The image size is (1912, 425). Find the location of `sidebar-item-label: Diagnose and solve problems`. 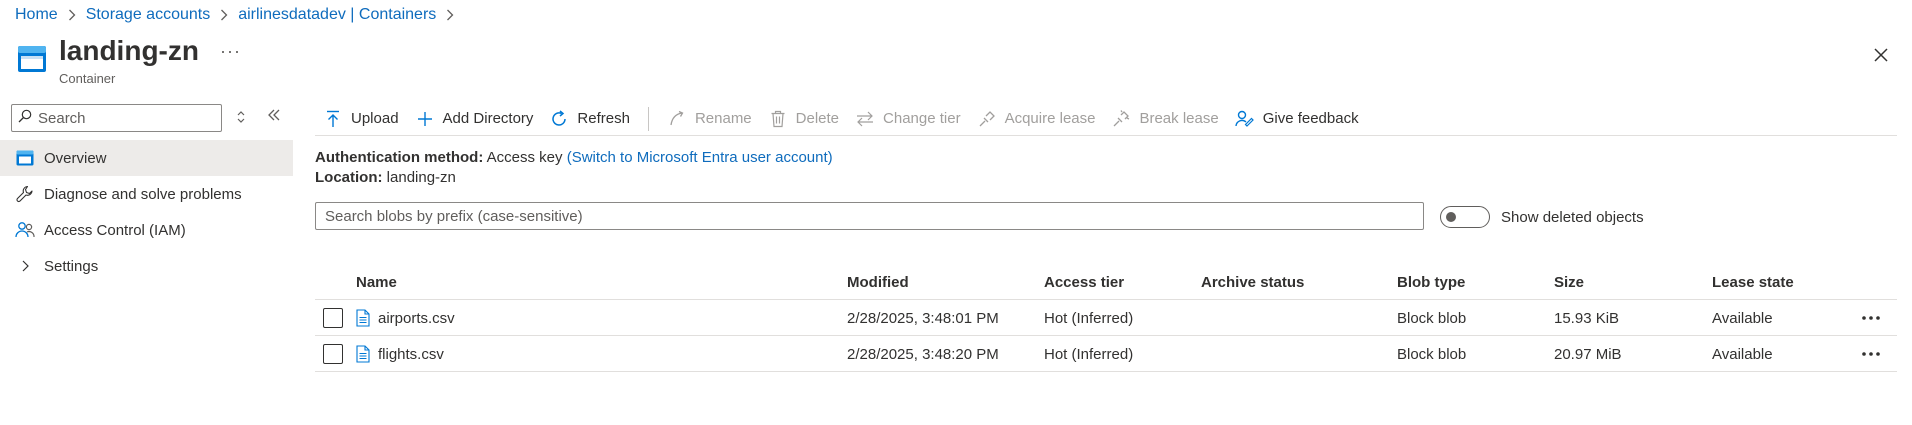

sidebar-item-label: Diagnose and solve problems is located at coordinates (143, 194).